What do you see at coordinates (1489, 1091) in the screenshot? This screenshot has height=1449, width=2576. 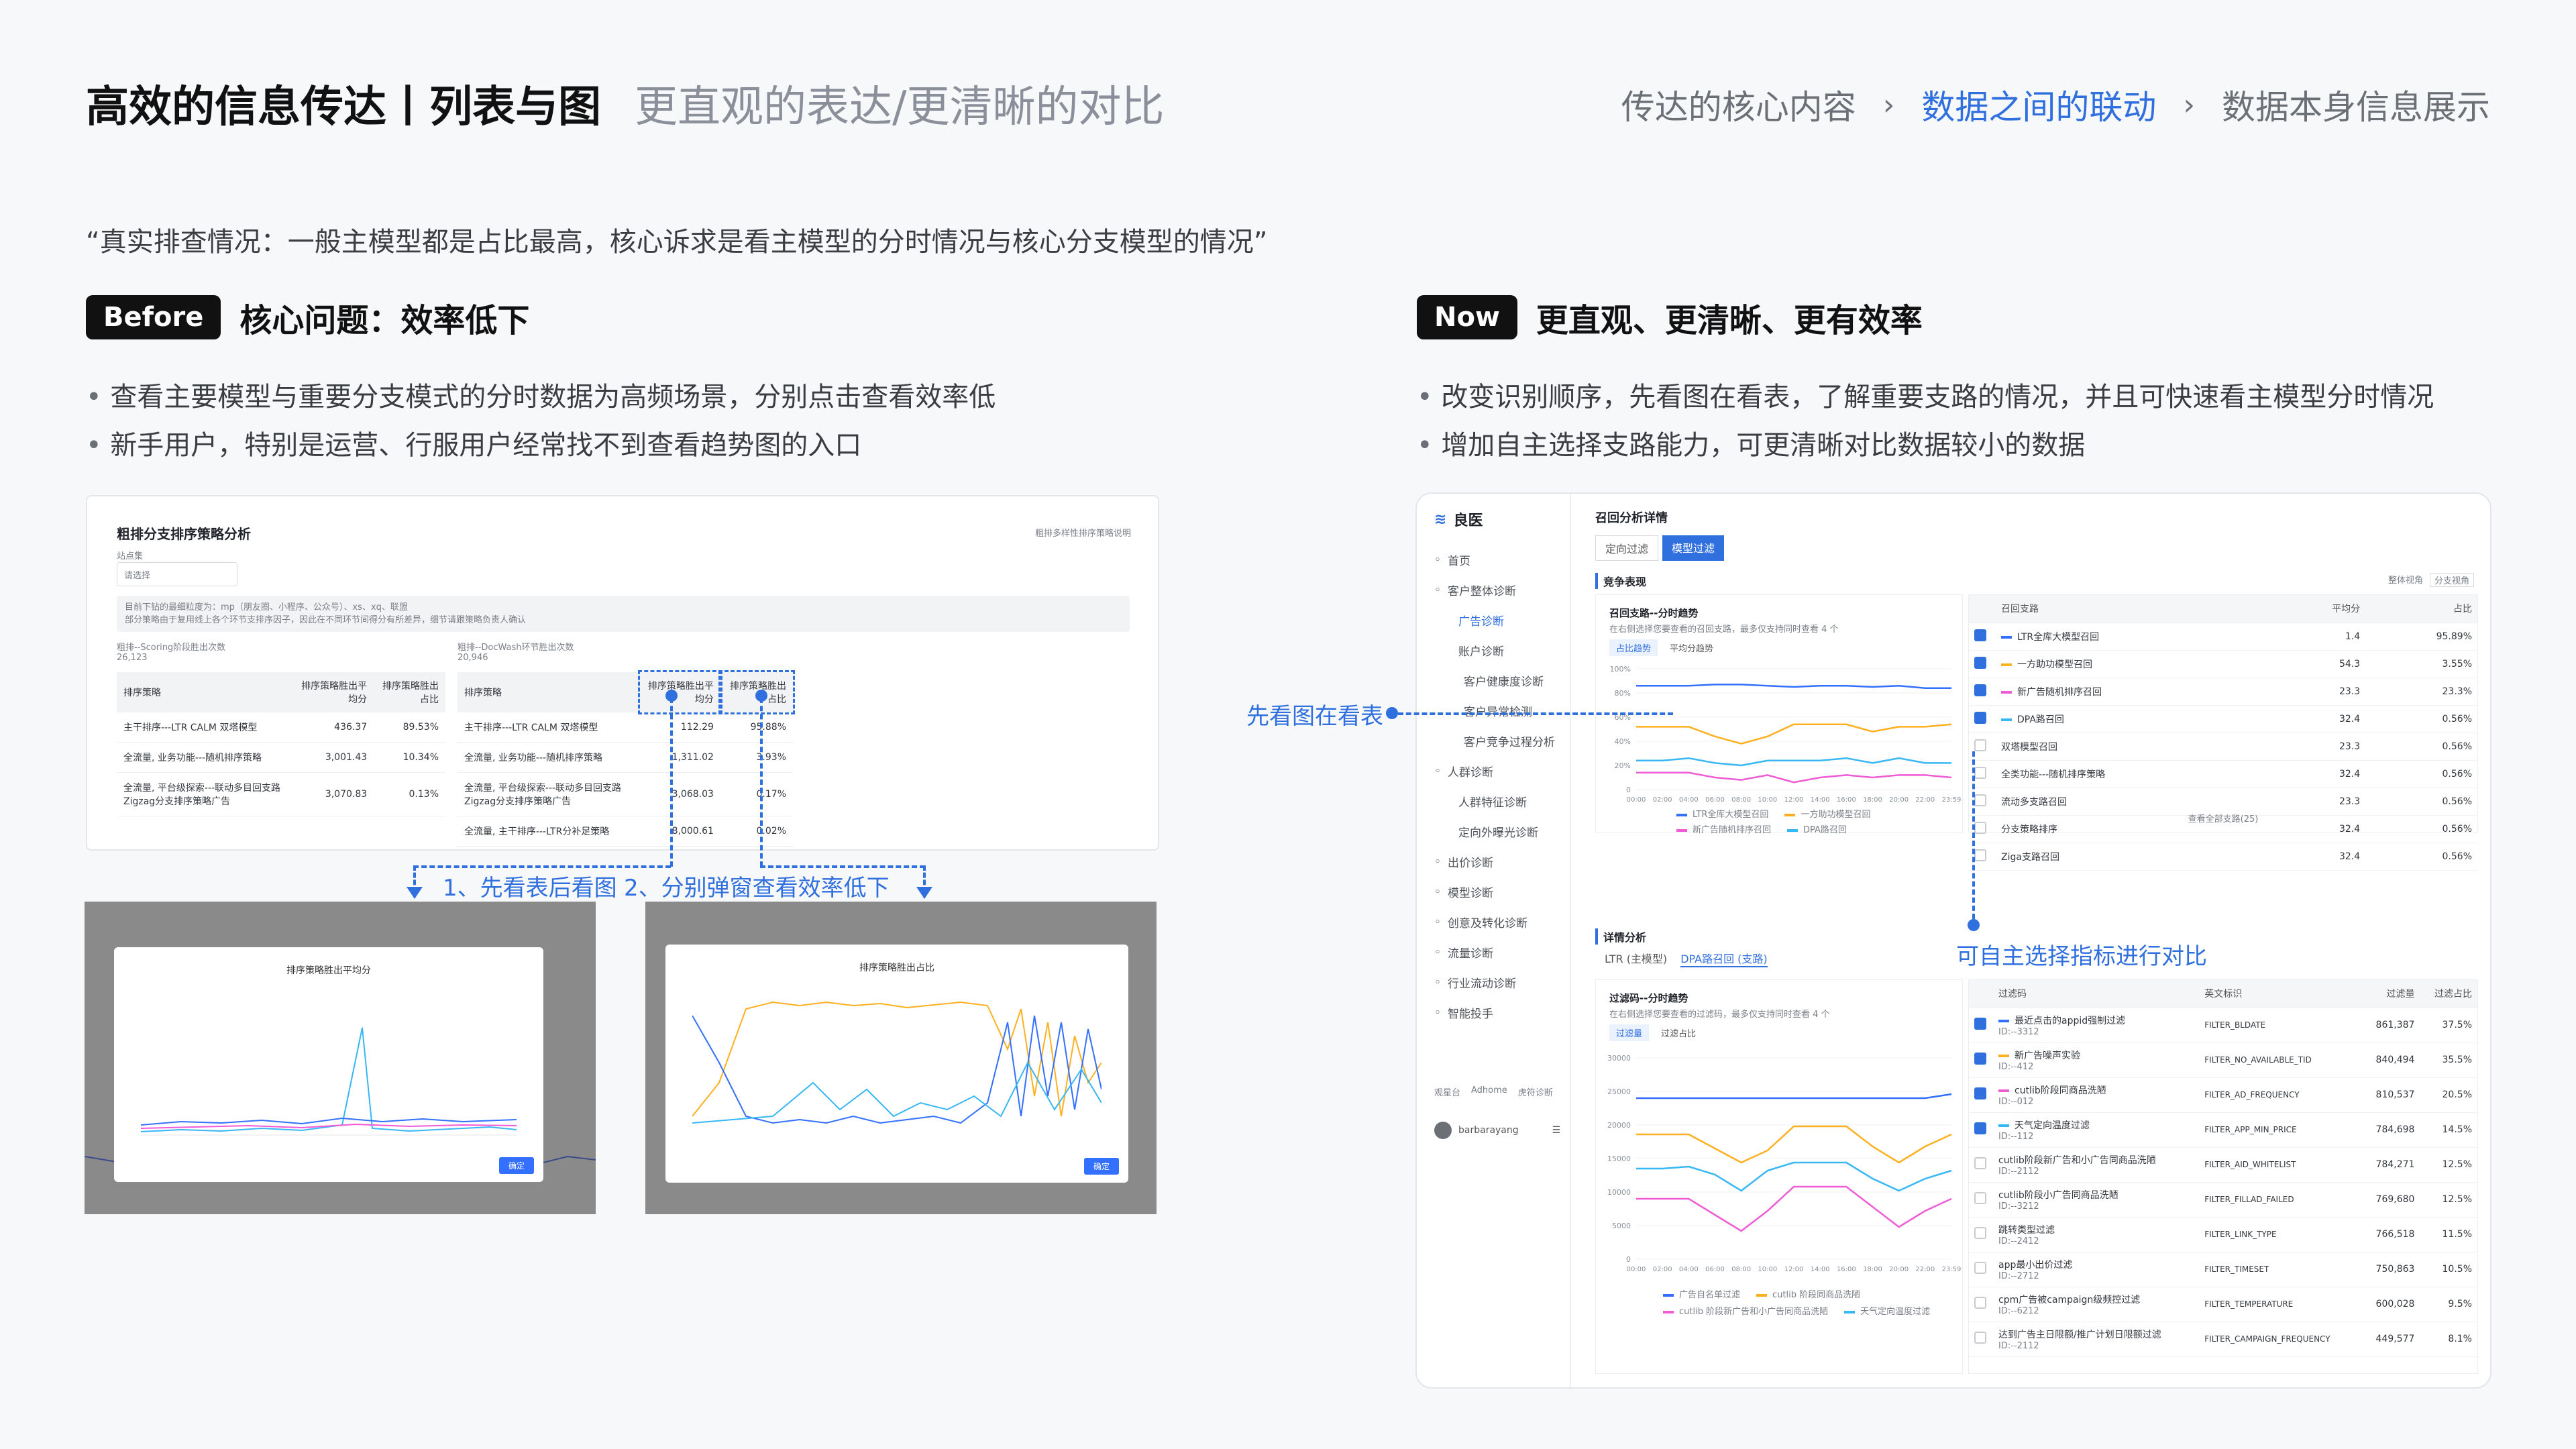 I see `footer-link: Adhome` at bounding box center [1489, 1091].